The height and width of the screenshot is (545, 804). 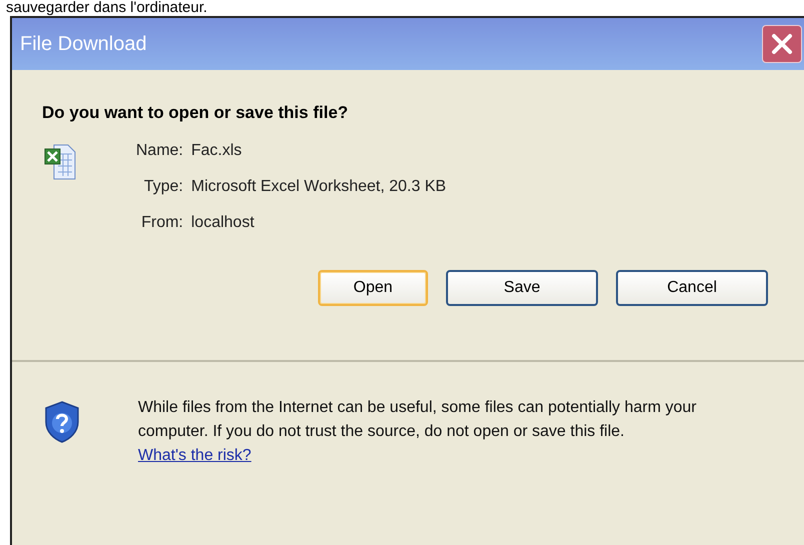 What do you see at coordinates (217, 151) in the screenshot?
I see `field-value: Fac.xls` at bounding box center [217, 151].